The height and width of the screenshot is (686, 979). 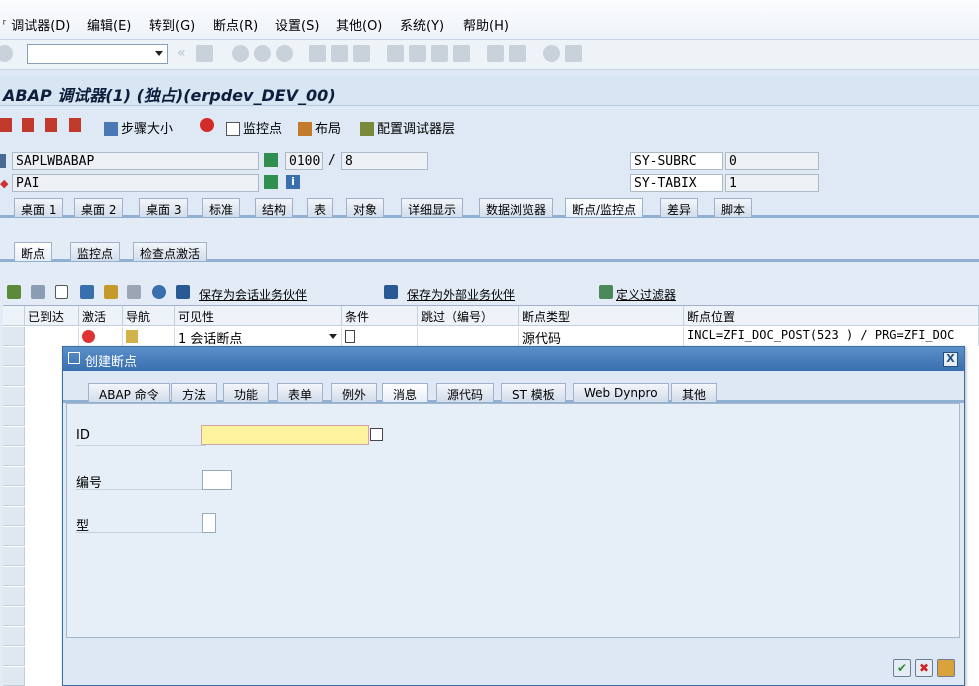 What do you see at coordinates (271, 160) in the screenshot?
I see `screen-icon` at bounding box center [271, 160].